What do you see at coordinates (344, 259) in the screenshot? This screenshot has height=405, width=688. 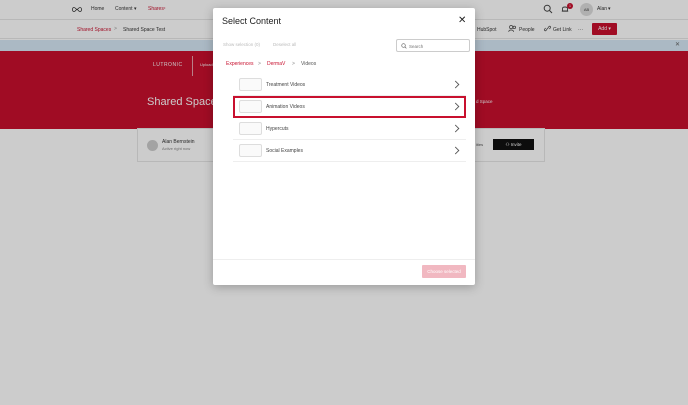 I see `modal-footer-divider` at bounding box center [344, 259].